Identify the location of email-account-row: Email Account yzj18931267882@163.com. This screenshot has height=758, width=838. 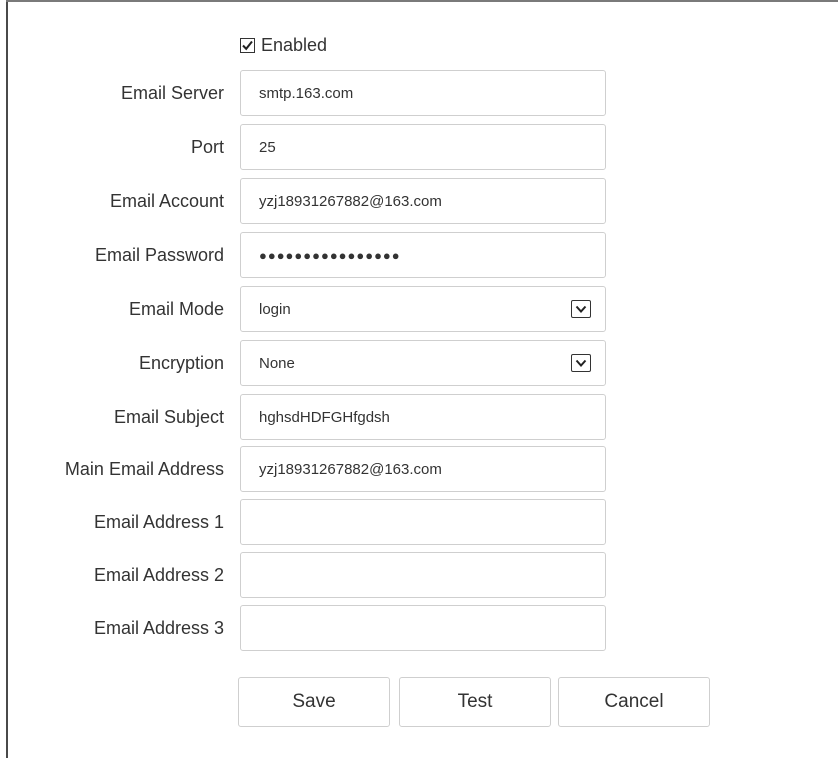
(419, 201).